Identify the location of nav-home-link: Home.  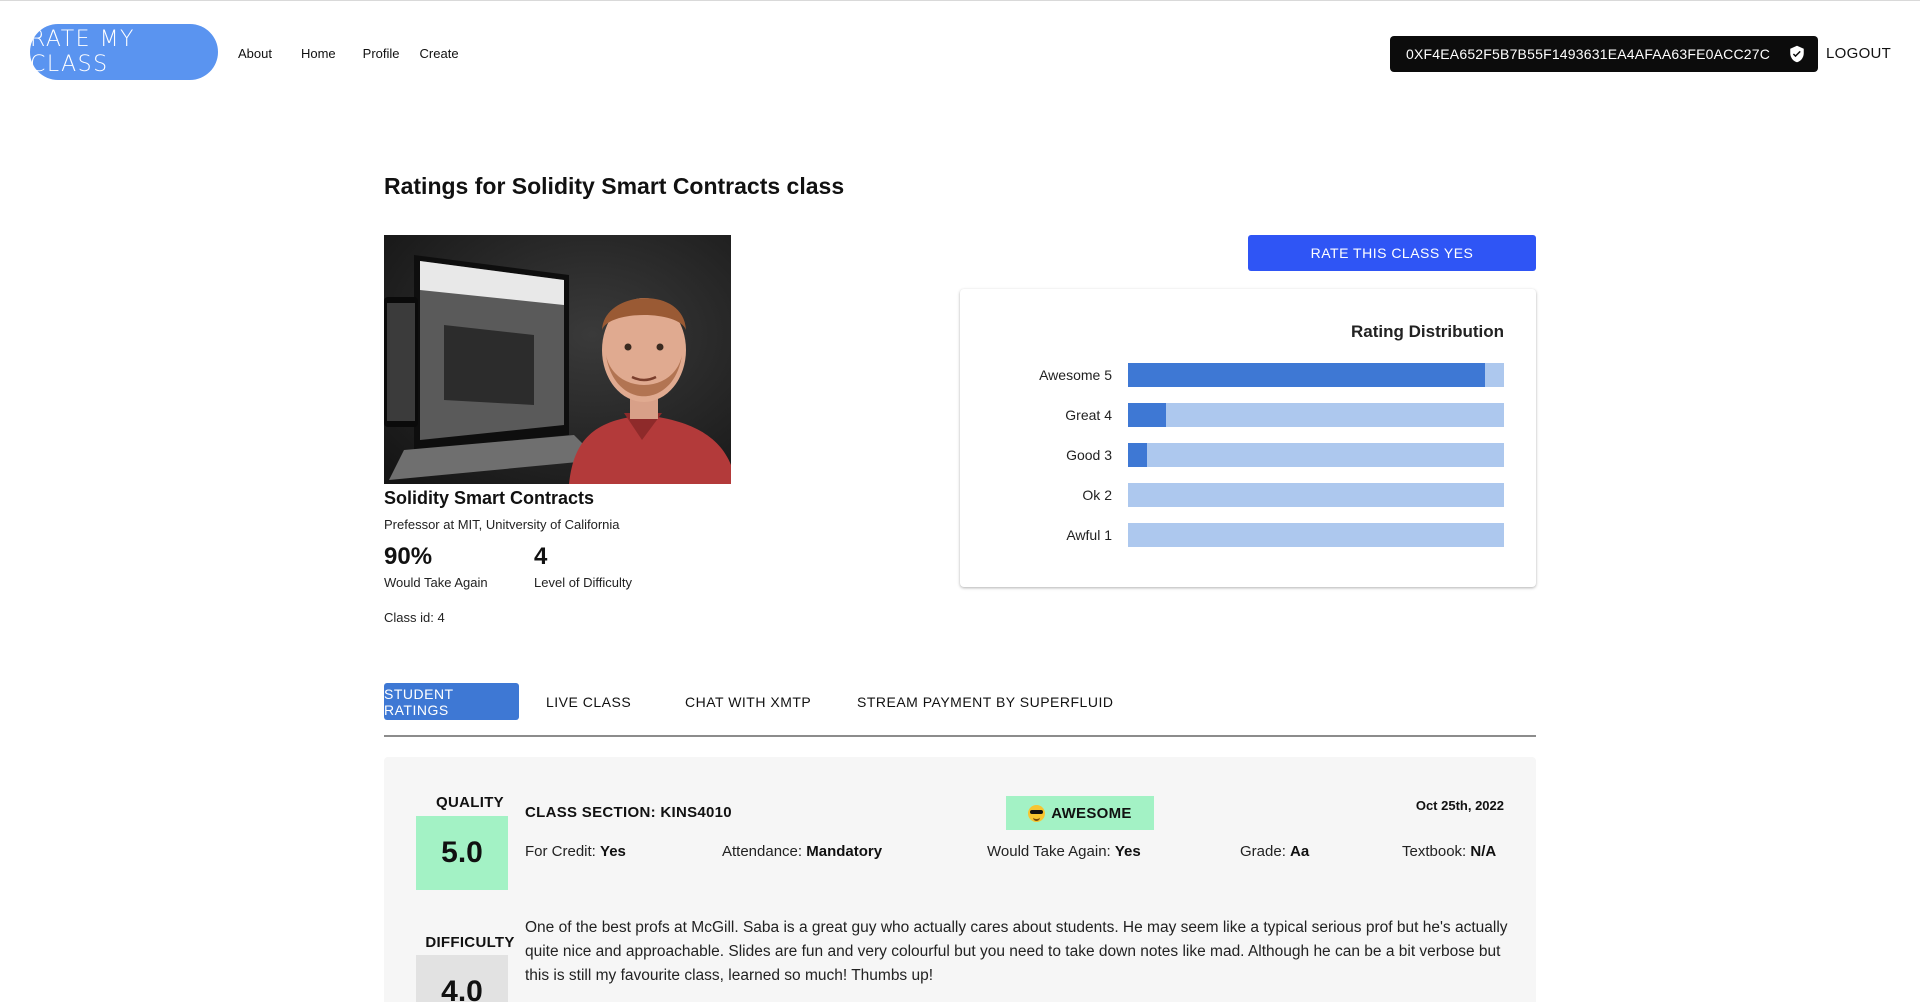
(318, 53).